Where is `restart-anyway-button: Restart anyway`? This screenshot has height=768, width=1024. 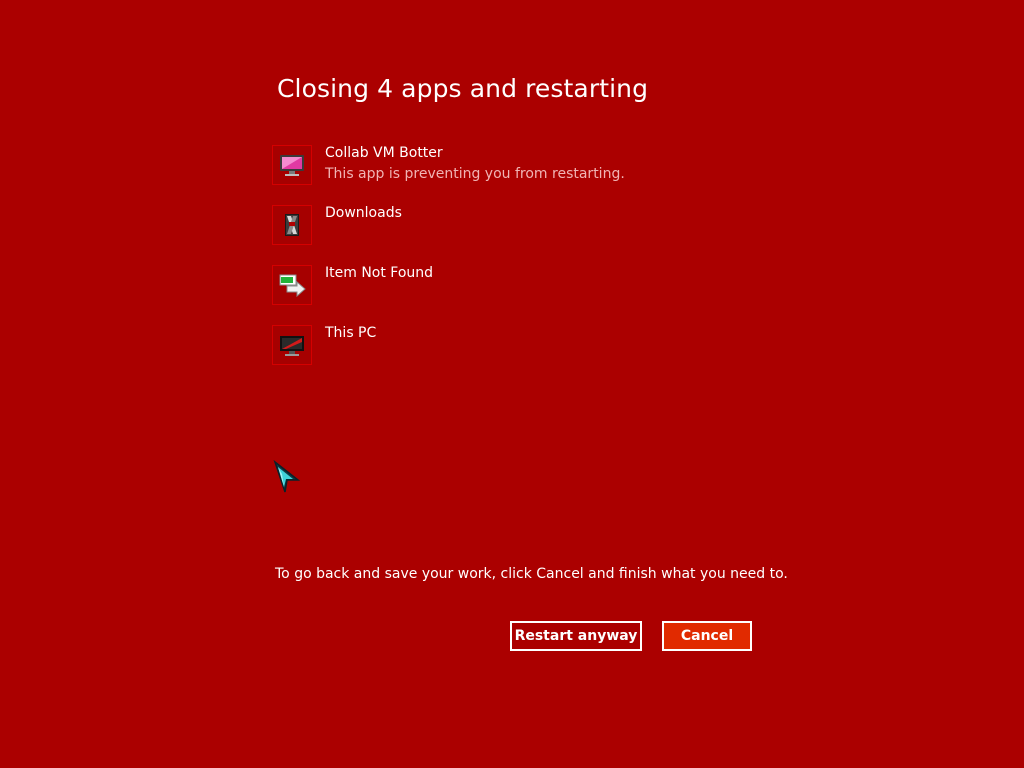 restart-anyway-button: Restart anyway is located at coordinates (576, 636).